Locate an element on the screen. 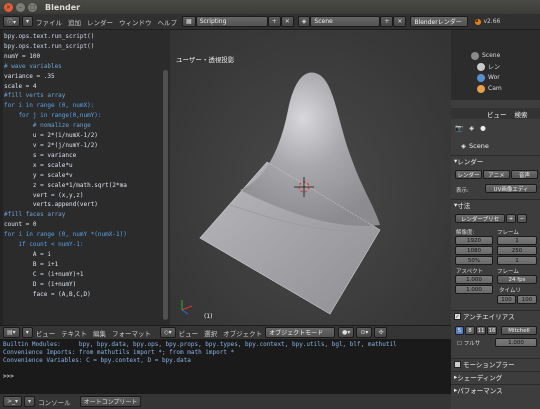  properties-menu-view: ビュー is located at coordinates (497, 114).